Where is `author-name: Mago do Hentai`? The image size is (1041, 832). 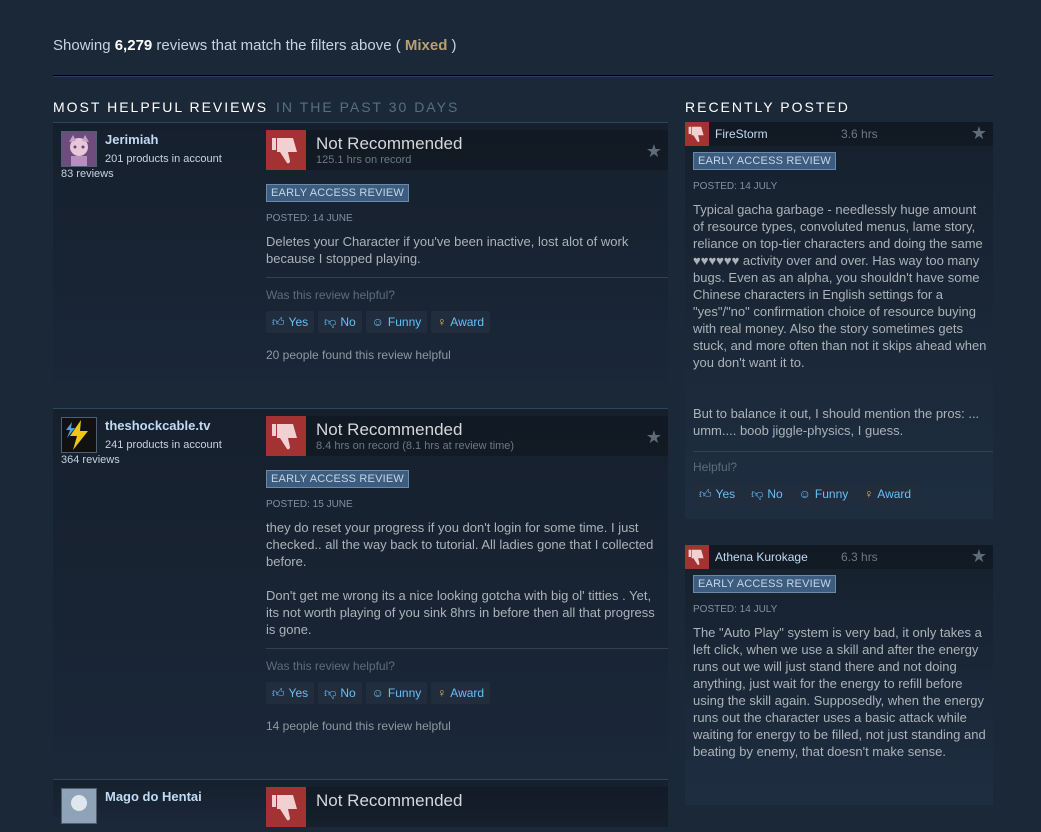 author-name: Mago do Hentai is located at coordinates (153, 796).